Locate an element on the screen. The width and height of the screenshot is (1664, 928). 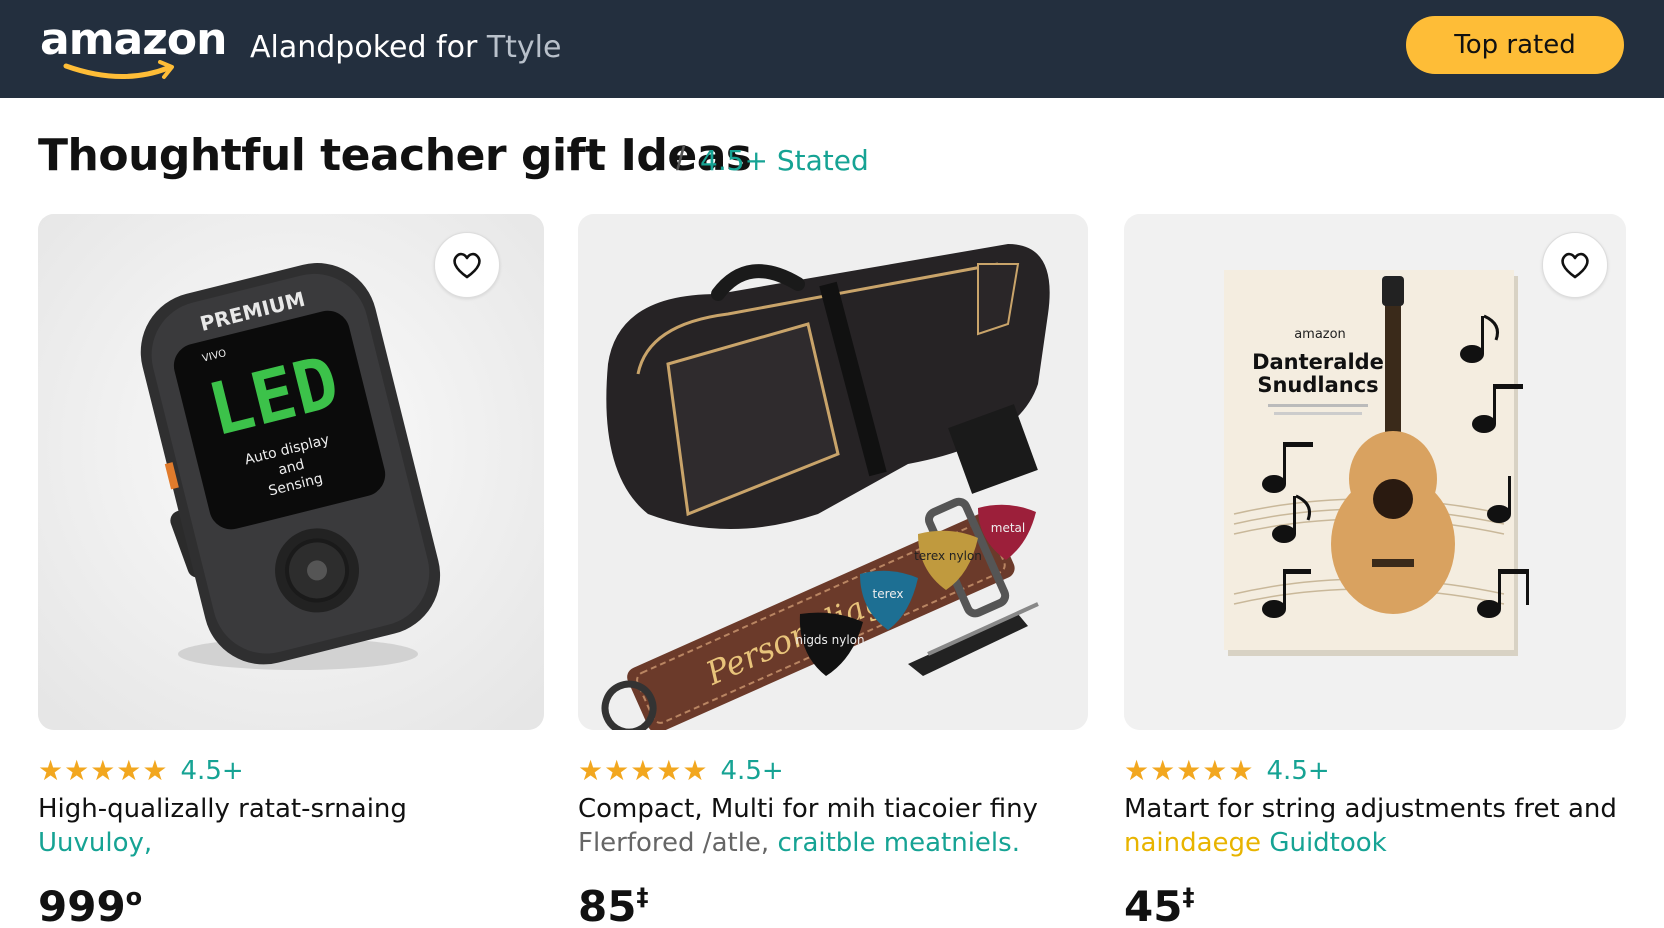
product-subtitle: Uuvuloy, is located at coordinates (95, 843).